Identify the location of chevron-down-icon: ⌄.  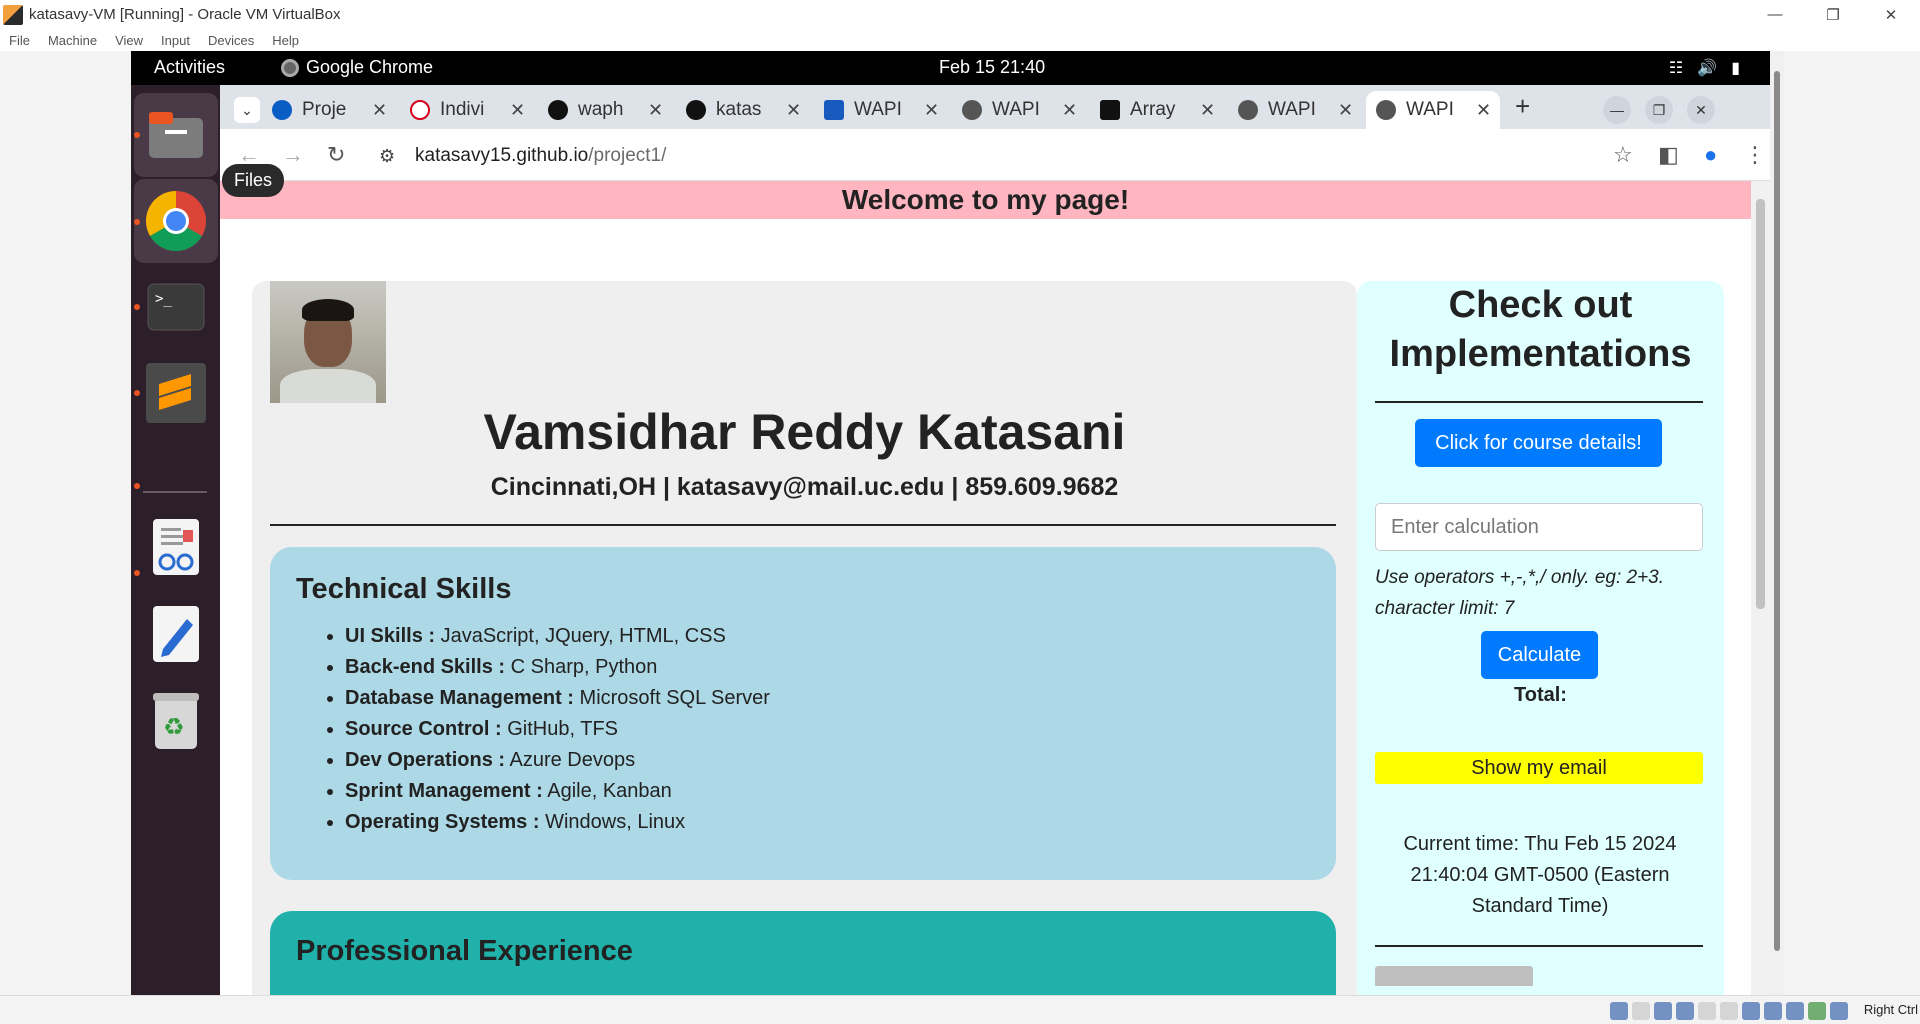
(247, 110).